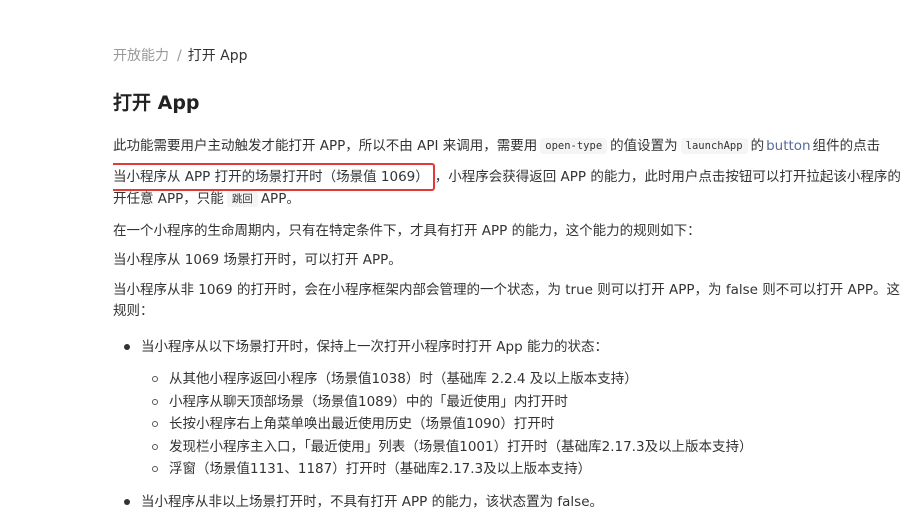 The width and height of the screenshot is (913, 516). What do you see at coordinates (788, 146) in the screenshot?
I see `button-component-link: button` at bounding box center [788, 146].